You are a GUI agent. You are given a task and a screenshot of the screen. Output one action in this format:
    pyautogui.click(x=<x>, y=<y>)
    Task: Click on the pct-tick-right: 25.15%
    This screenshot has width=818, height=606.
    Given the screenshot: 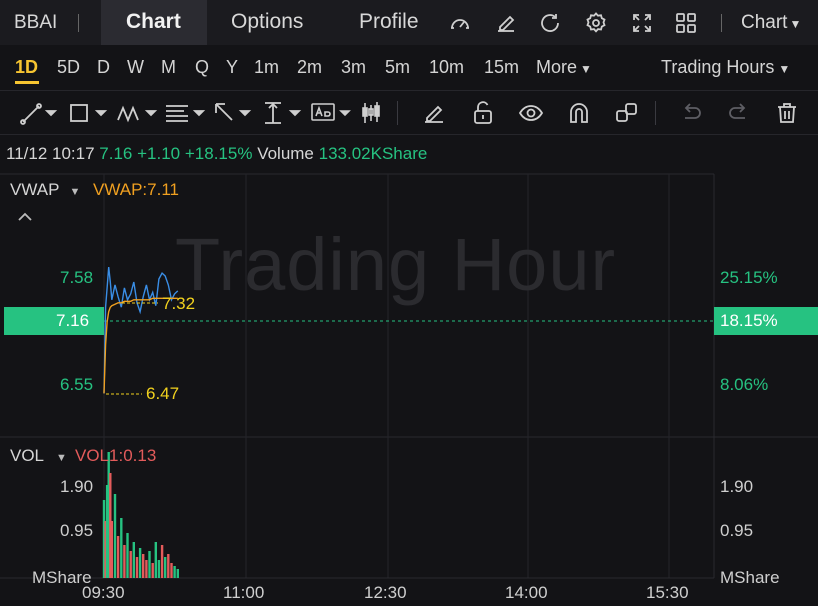 What is the action you would take?
    pyautogui.click(x=749, y=277)
    